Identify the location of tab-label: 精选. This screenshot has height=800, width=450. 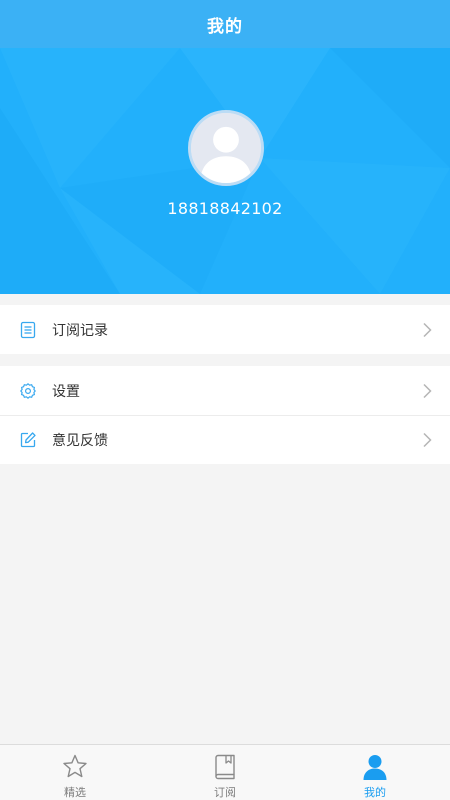
(75, 792).